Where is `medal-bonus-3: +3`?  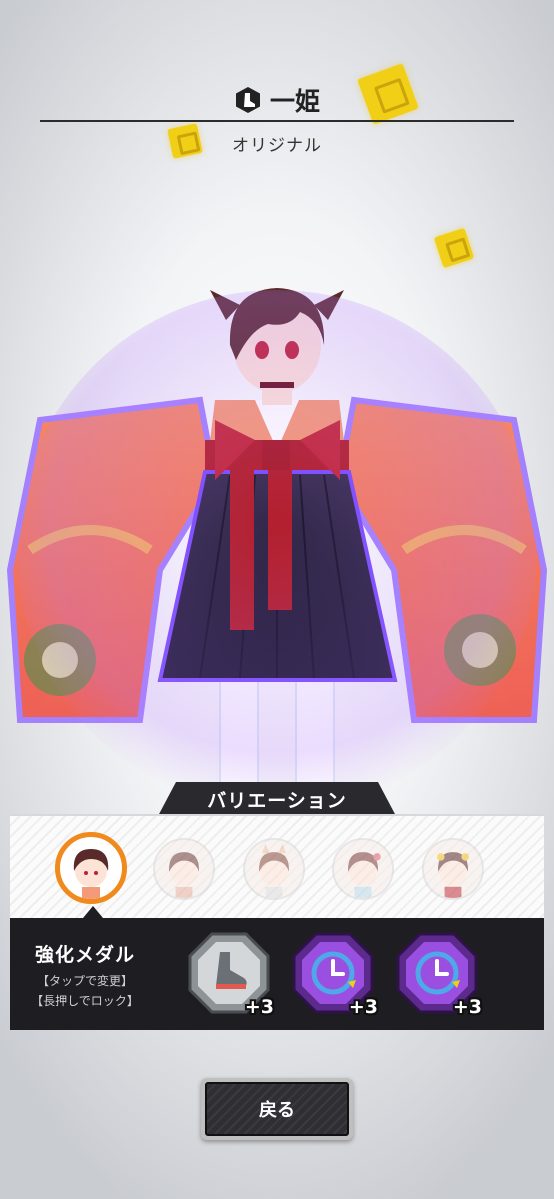
medal-bonus-3: +3 is located at coordinates (467, 1007).